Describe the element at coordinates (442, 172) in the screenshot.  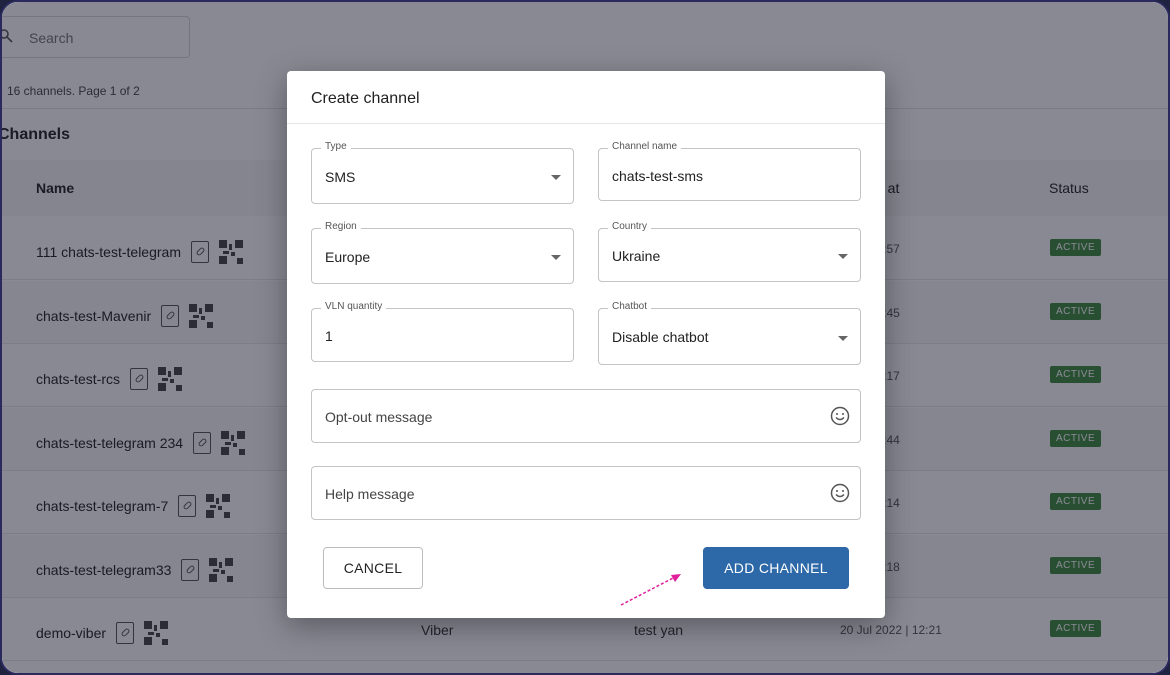
I see `type-select: Type SMS` at that location.